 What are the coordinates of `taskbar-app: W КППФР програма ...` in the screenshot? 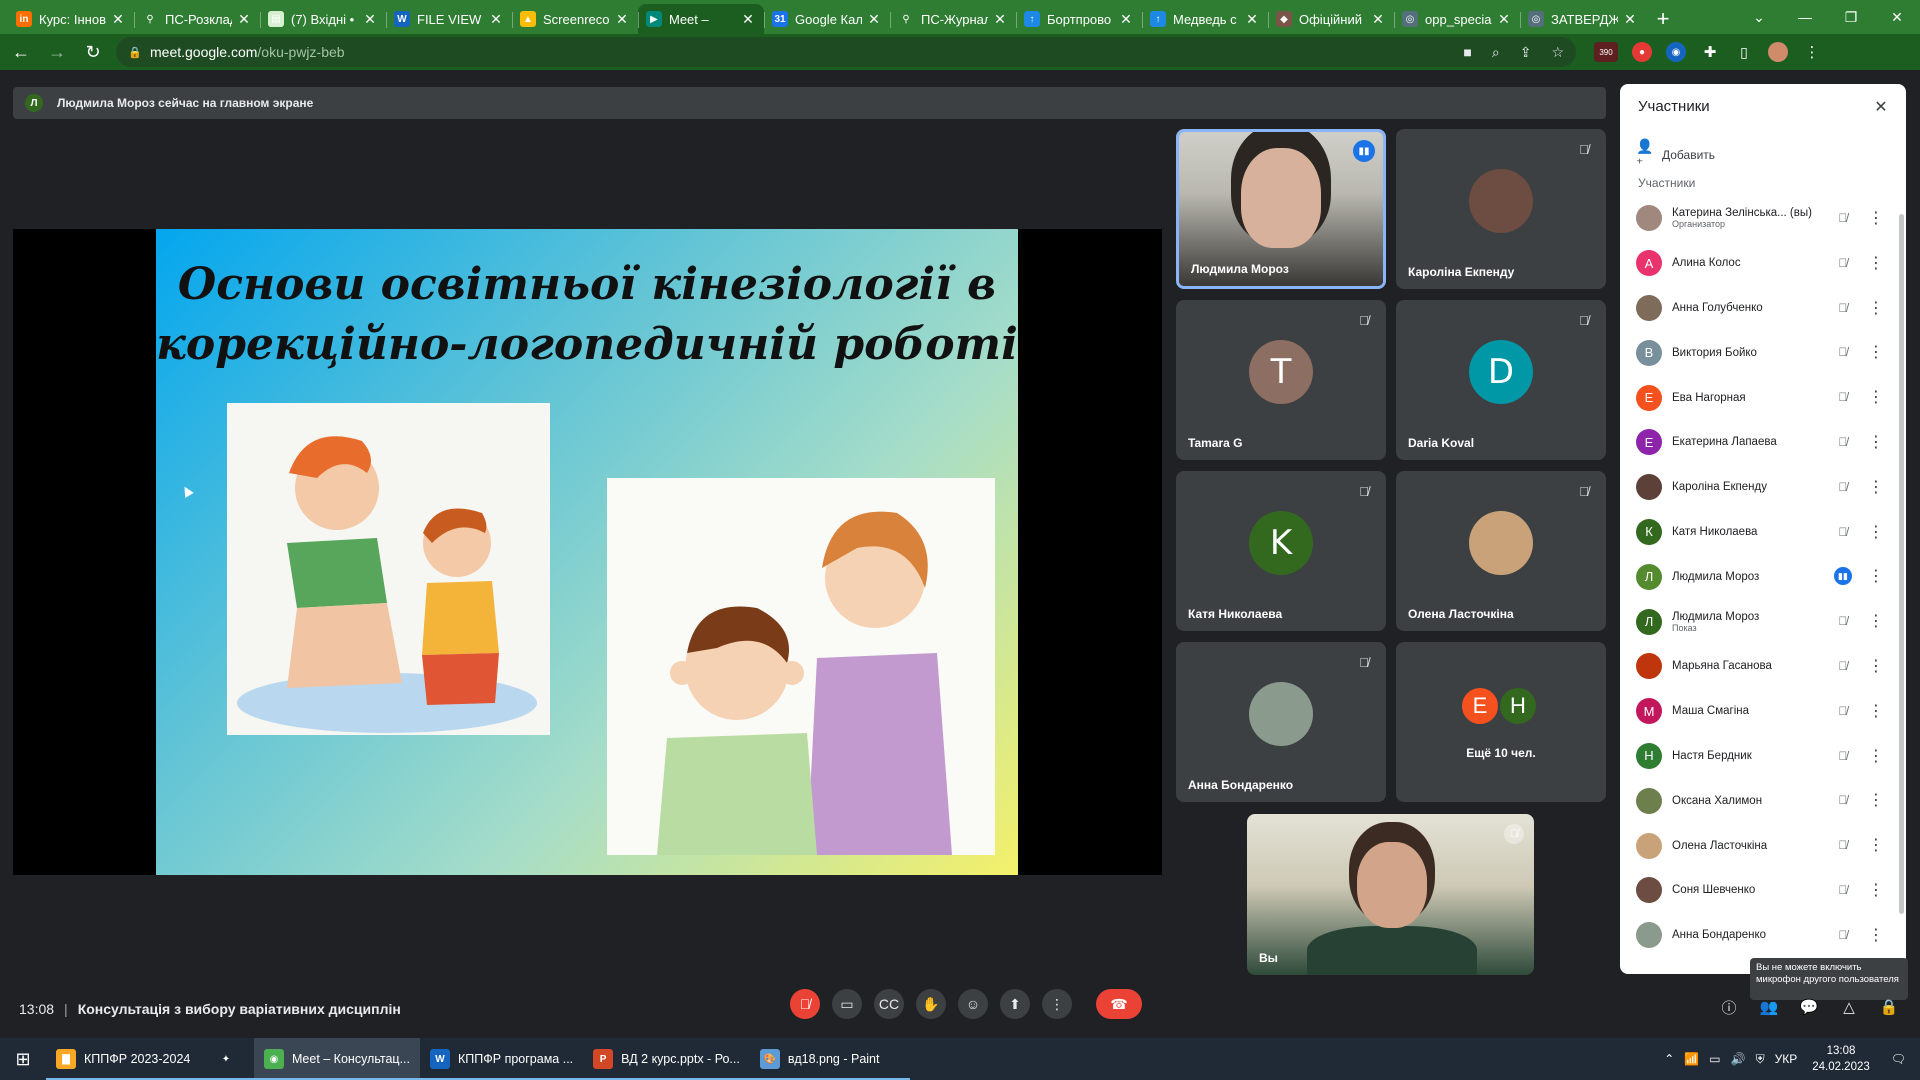 It's located at (502, 1059).